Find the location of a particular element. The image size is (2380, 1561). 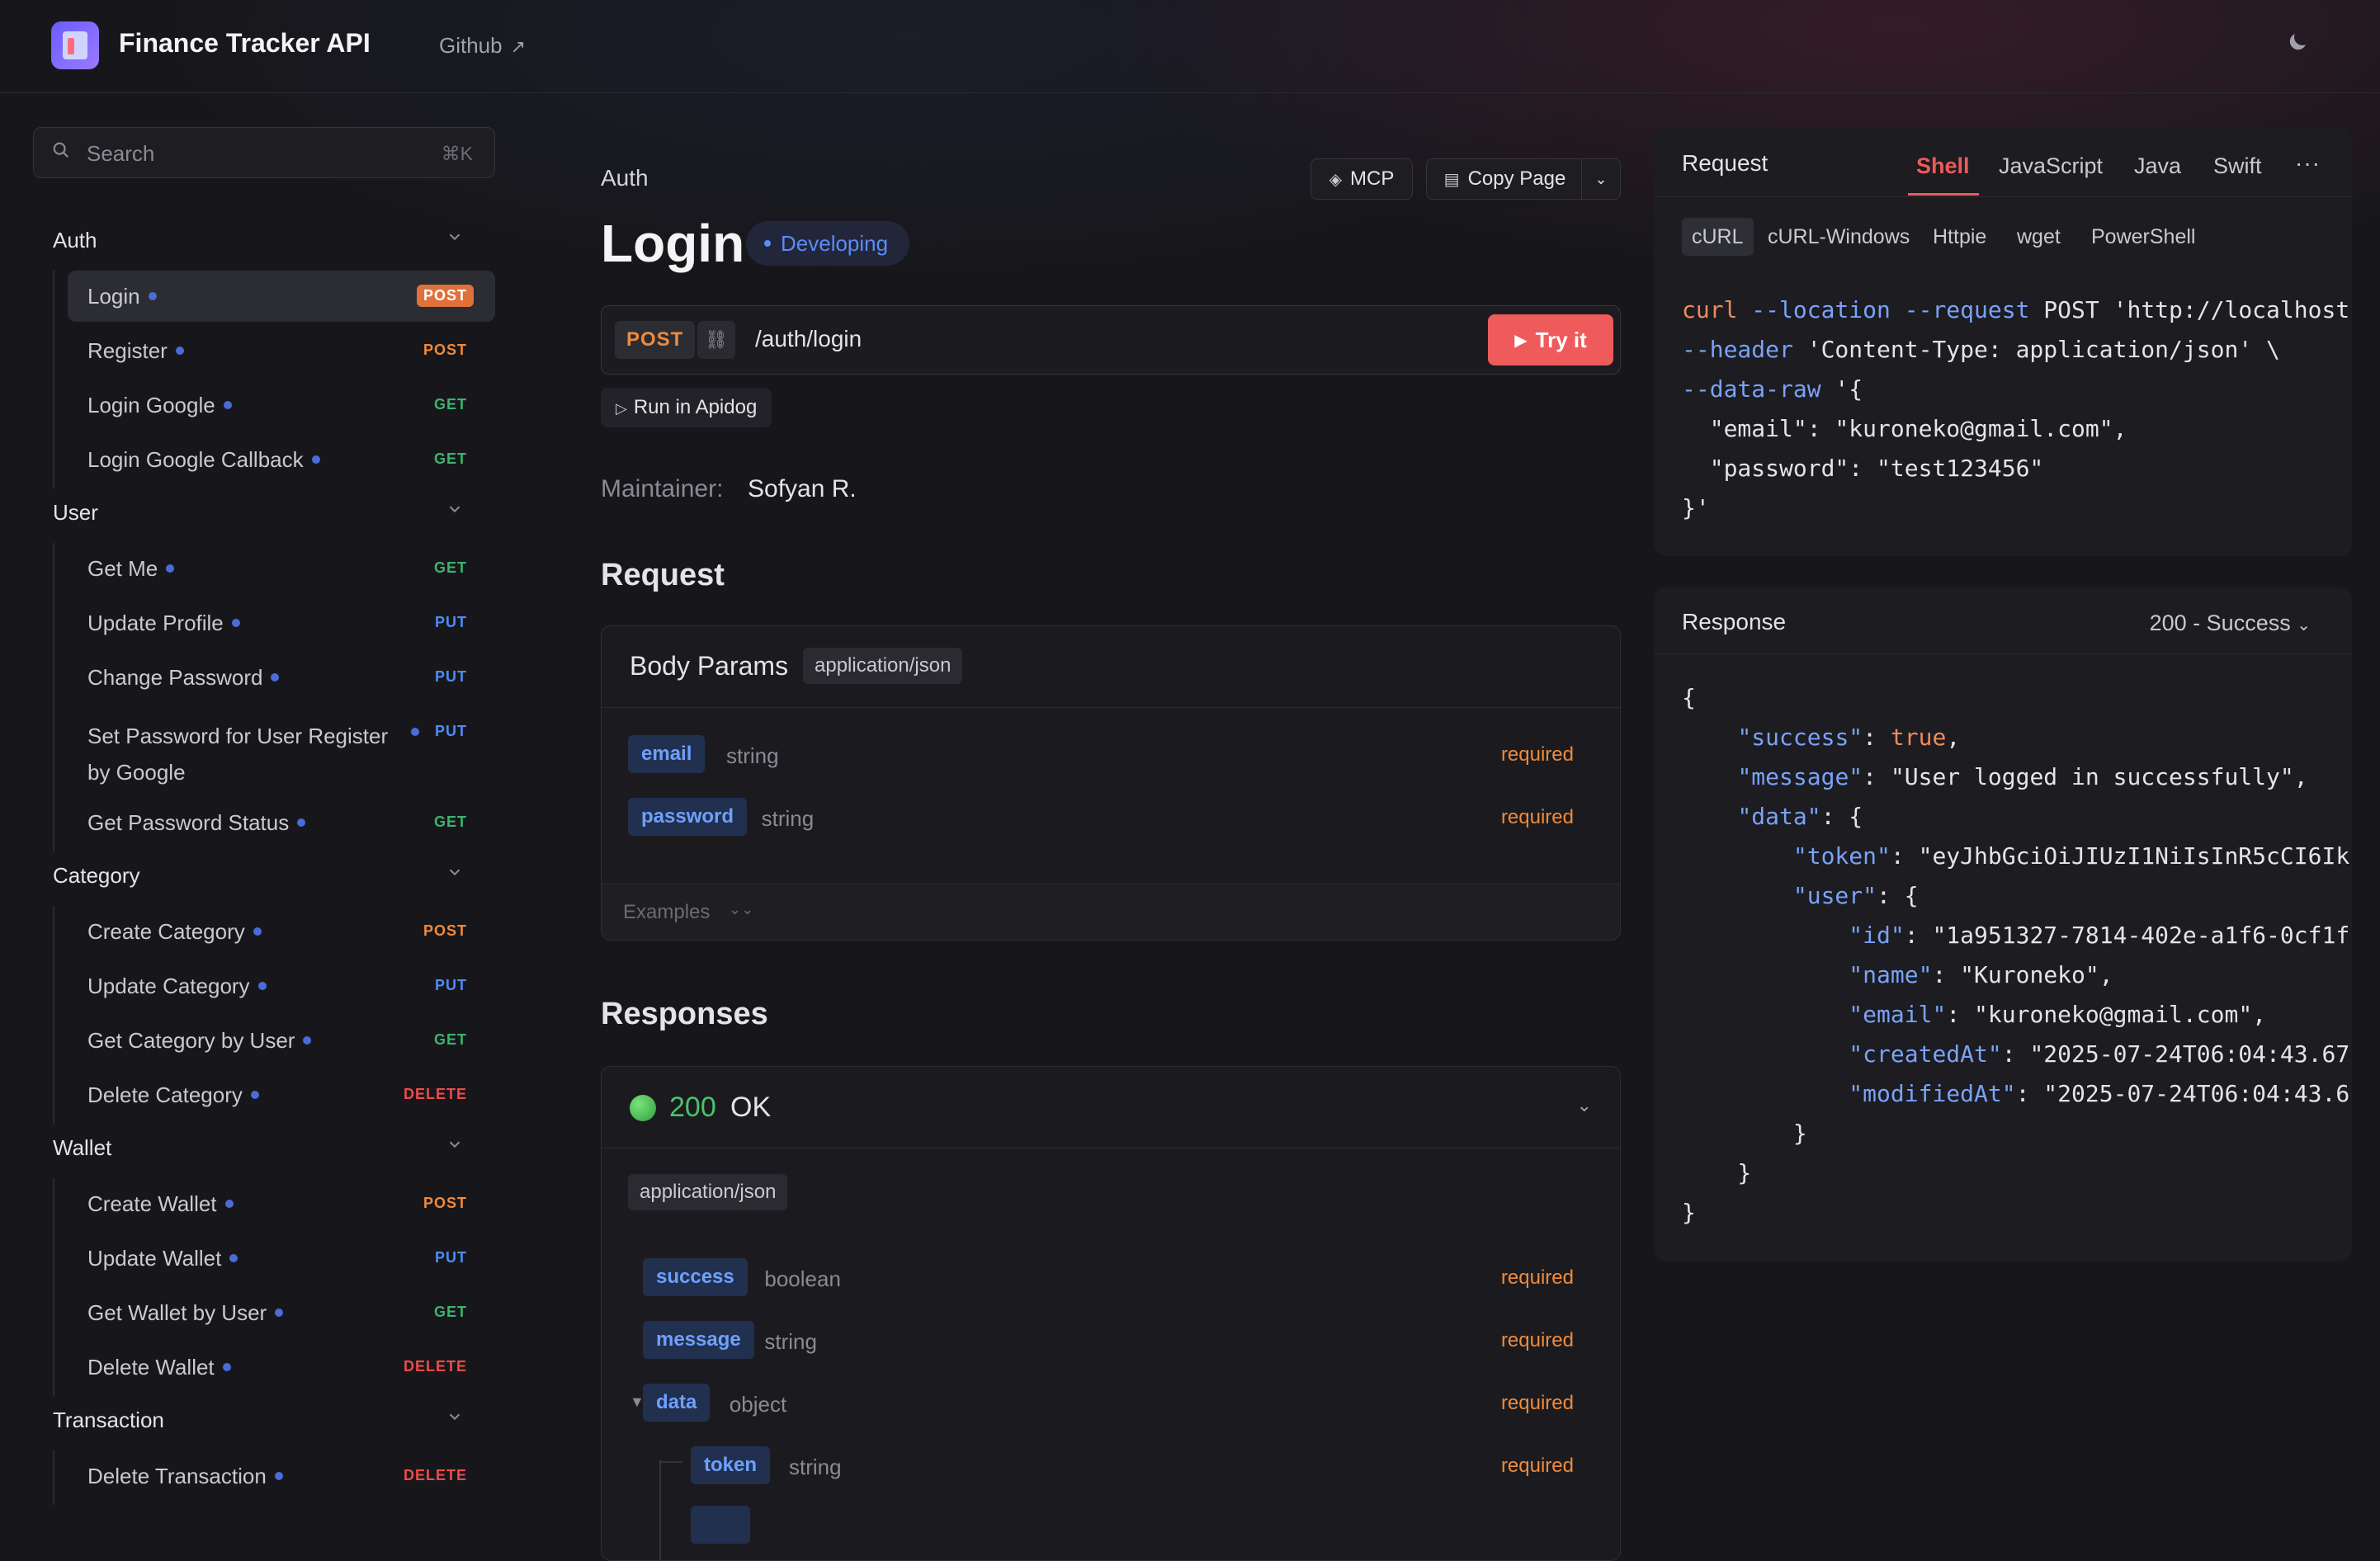

client-tab-httpie: Httpie is located at coordinates (1959, 237).